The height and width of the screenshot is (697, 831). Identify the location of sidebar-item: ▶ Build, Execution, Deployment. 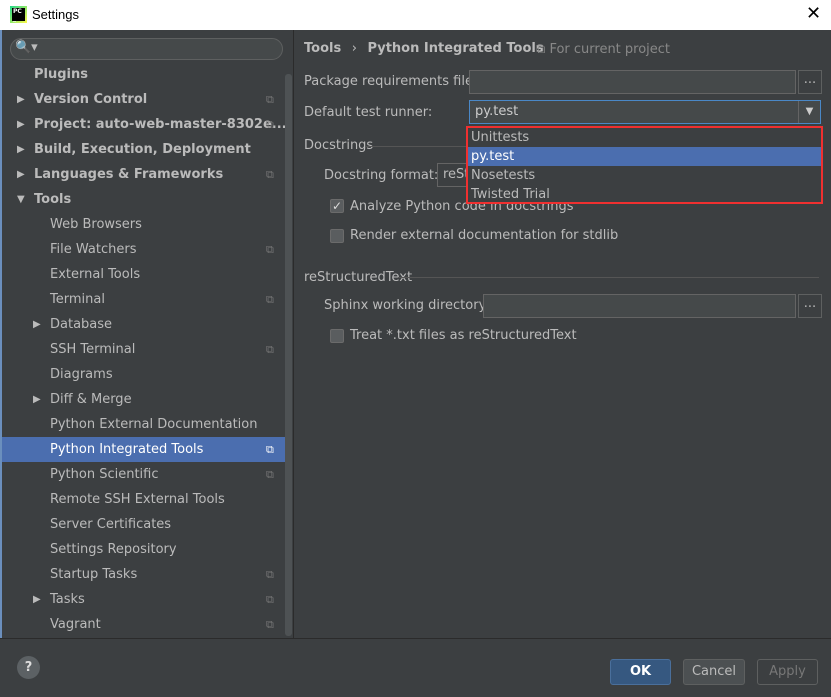
(143, 149).